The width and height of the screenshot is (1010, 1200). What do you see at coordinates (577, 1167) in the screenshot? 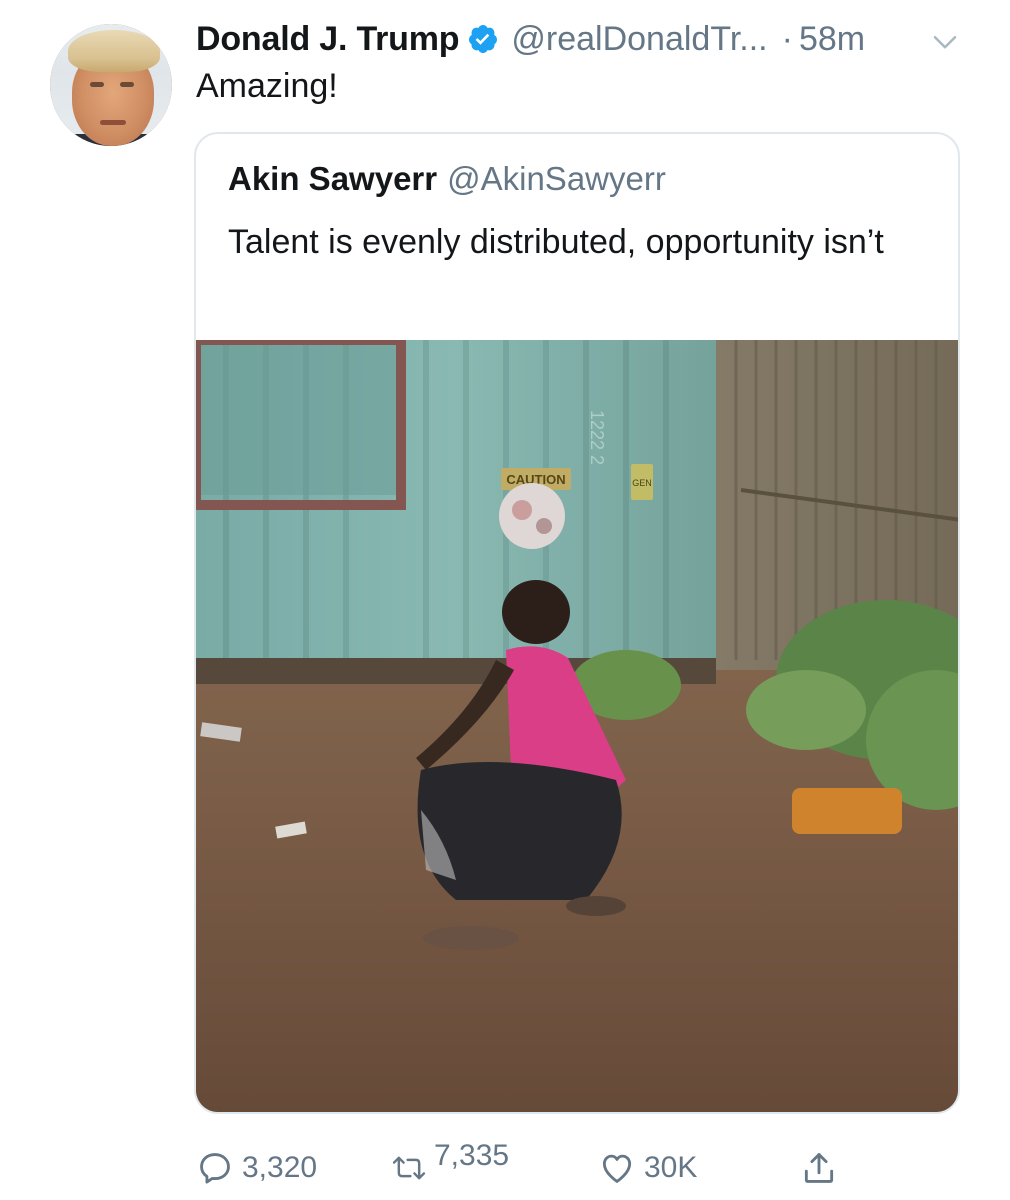
I see `tweet-action-bar: 3,320 7,335 30K` at bounding box center [577, 1167].